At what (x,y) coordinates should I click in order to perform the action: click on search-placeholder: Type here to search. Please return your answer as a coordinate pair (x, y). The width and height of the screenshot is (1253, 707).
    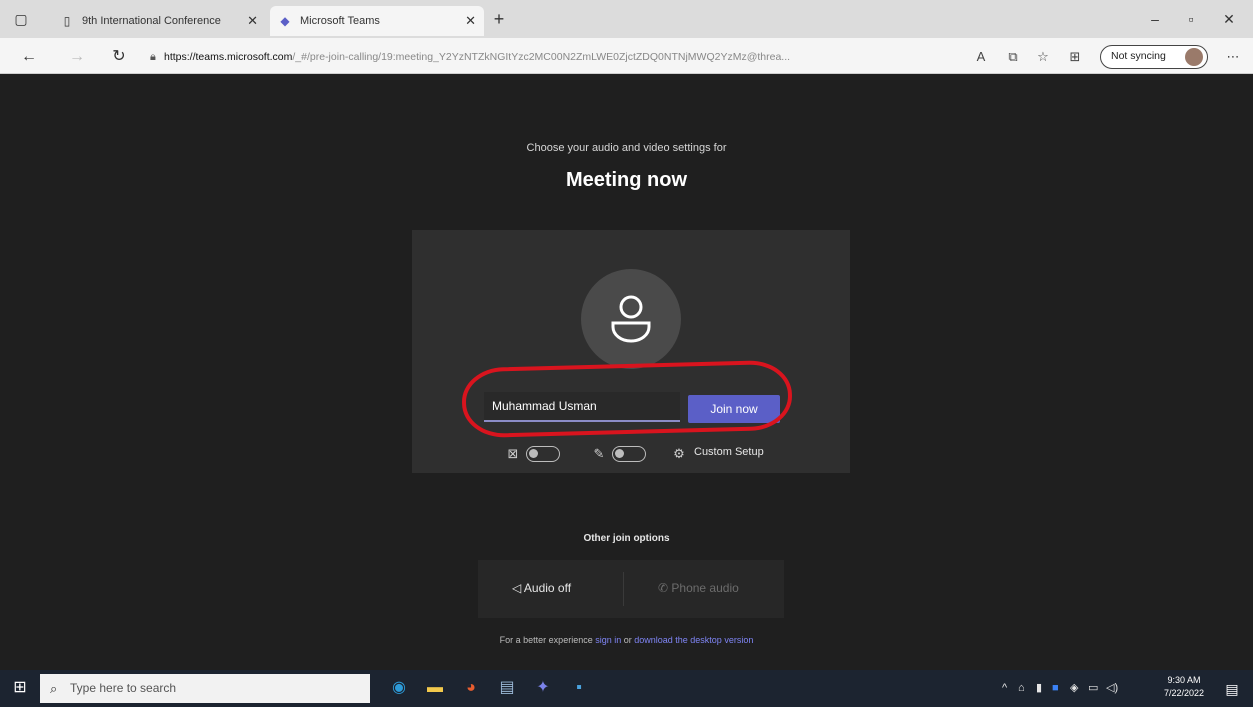
    Looking at the image, I should click on (123, 688).